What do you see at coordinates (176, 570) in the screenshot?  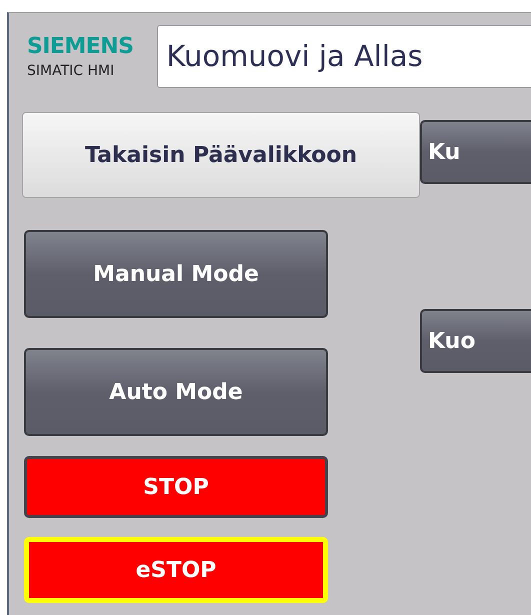 I see `emergency-stop-button: eSTOP` at bounding box center [176, 570].